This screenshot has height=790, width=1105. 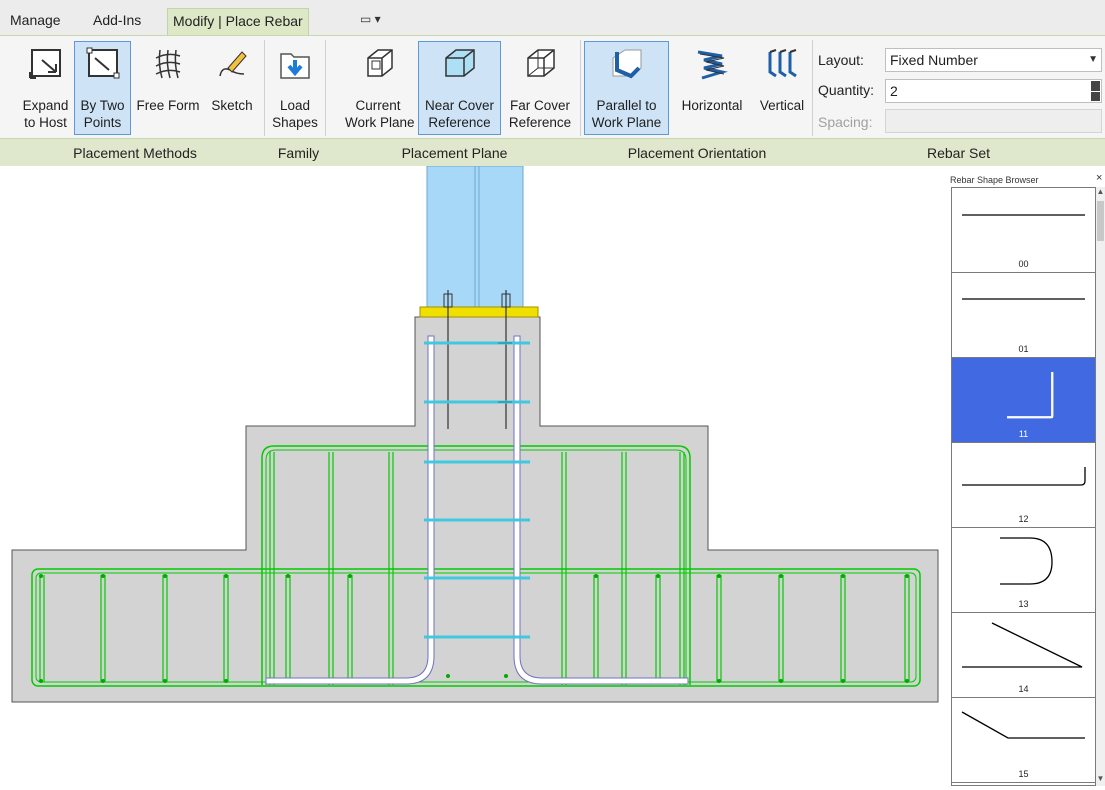 What do you see at coordinates (454, 153) in the screenshot?
I see `panel-label-placement-plane: Placement Plane` at bounding box center [454, 153].